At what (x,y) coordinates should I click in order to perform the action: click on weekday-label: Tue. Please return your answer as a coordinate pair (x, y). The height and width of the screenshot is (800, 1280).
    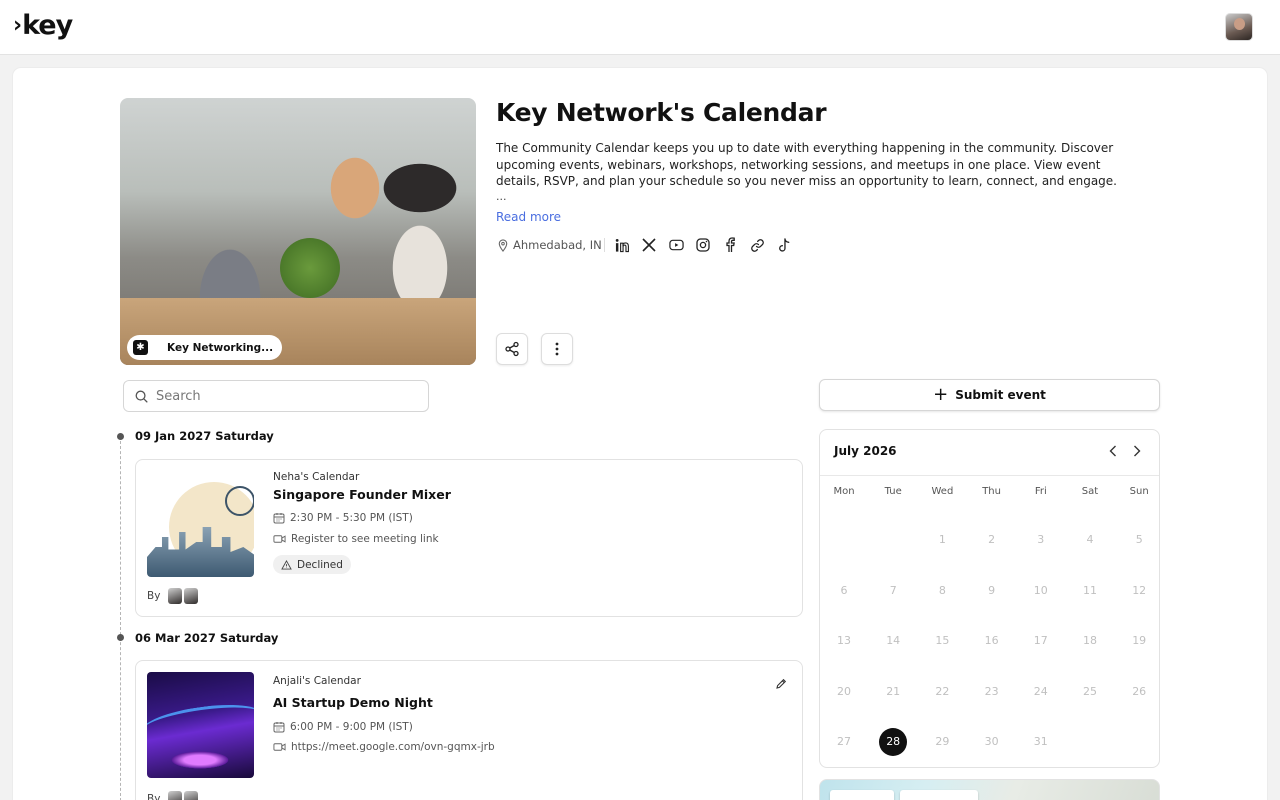
    Looking at the image, I should click on (893, 491).